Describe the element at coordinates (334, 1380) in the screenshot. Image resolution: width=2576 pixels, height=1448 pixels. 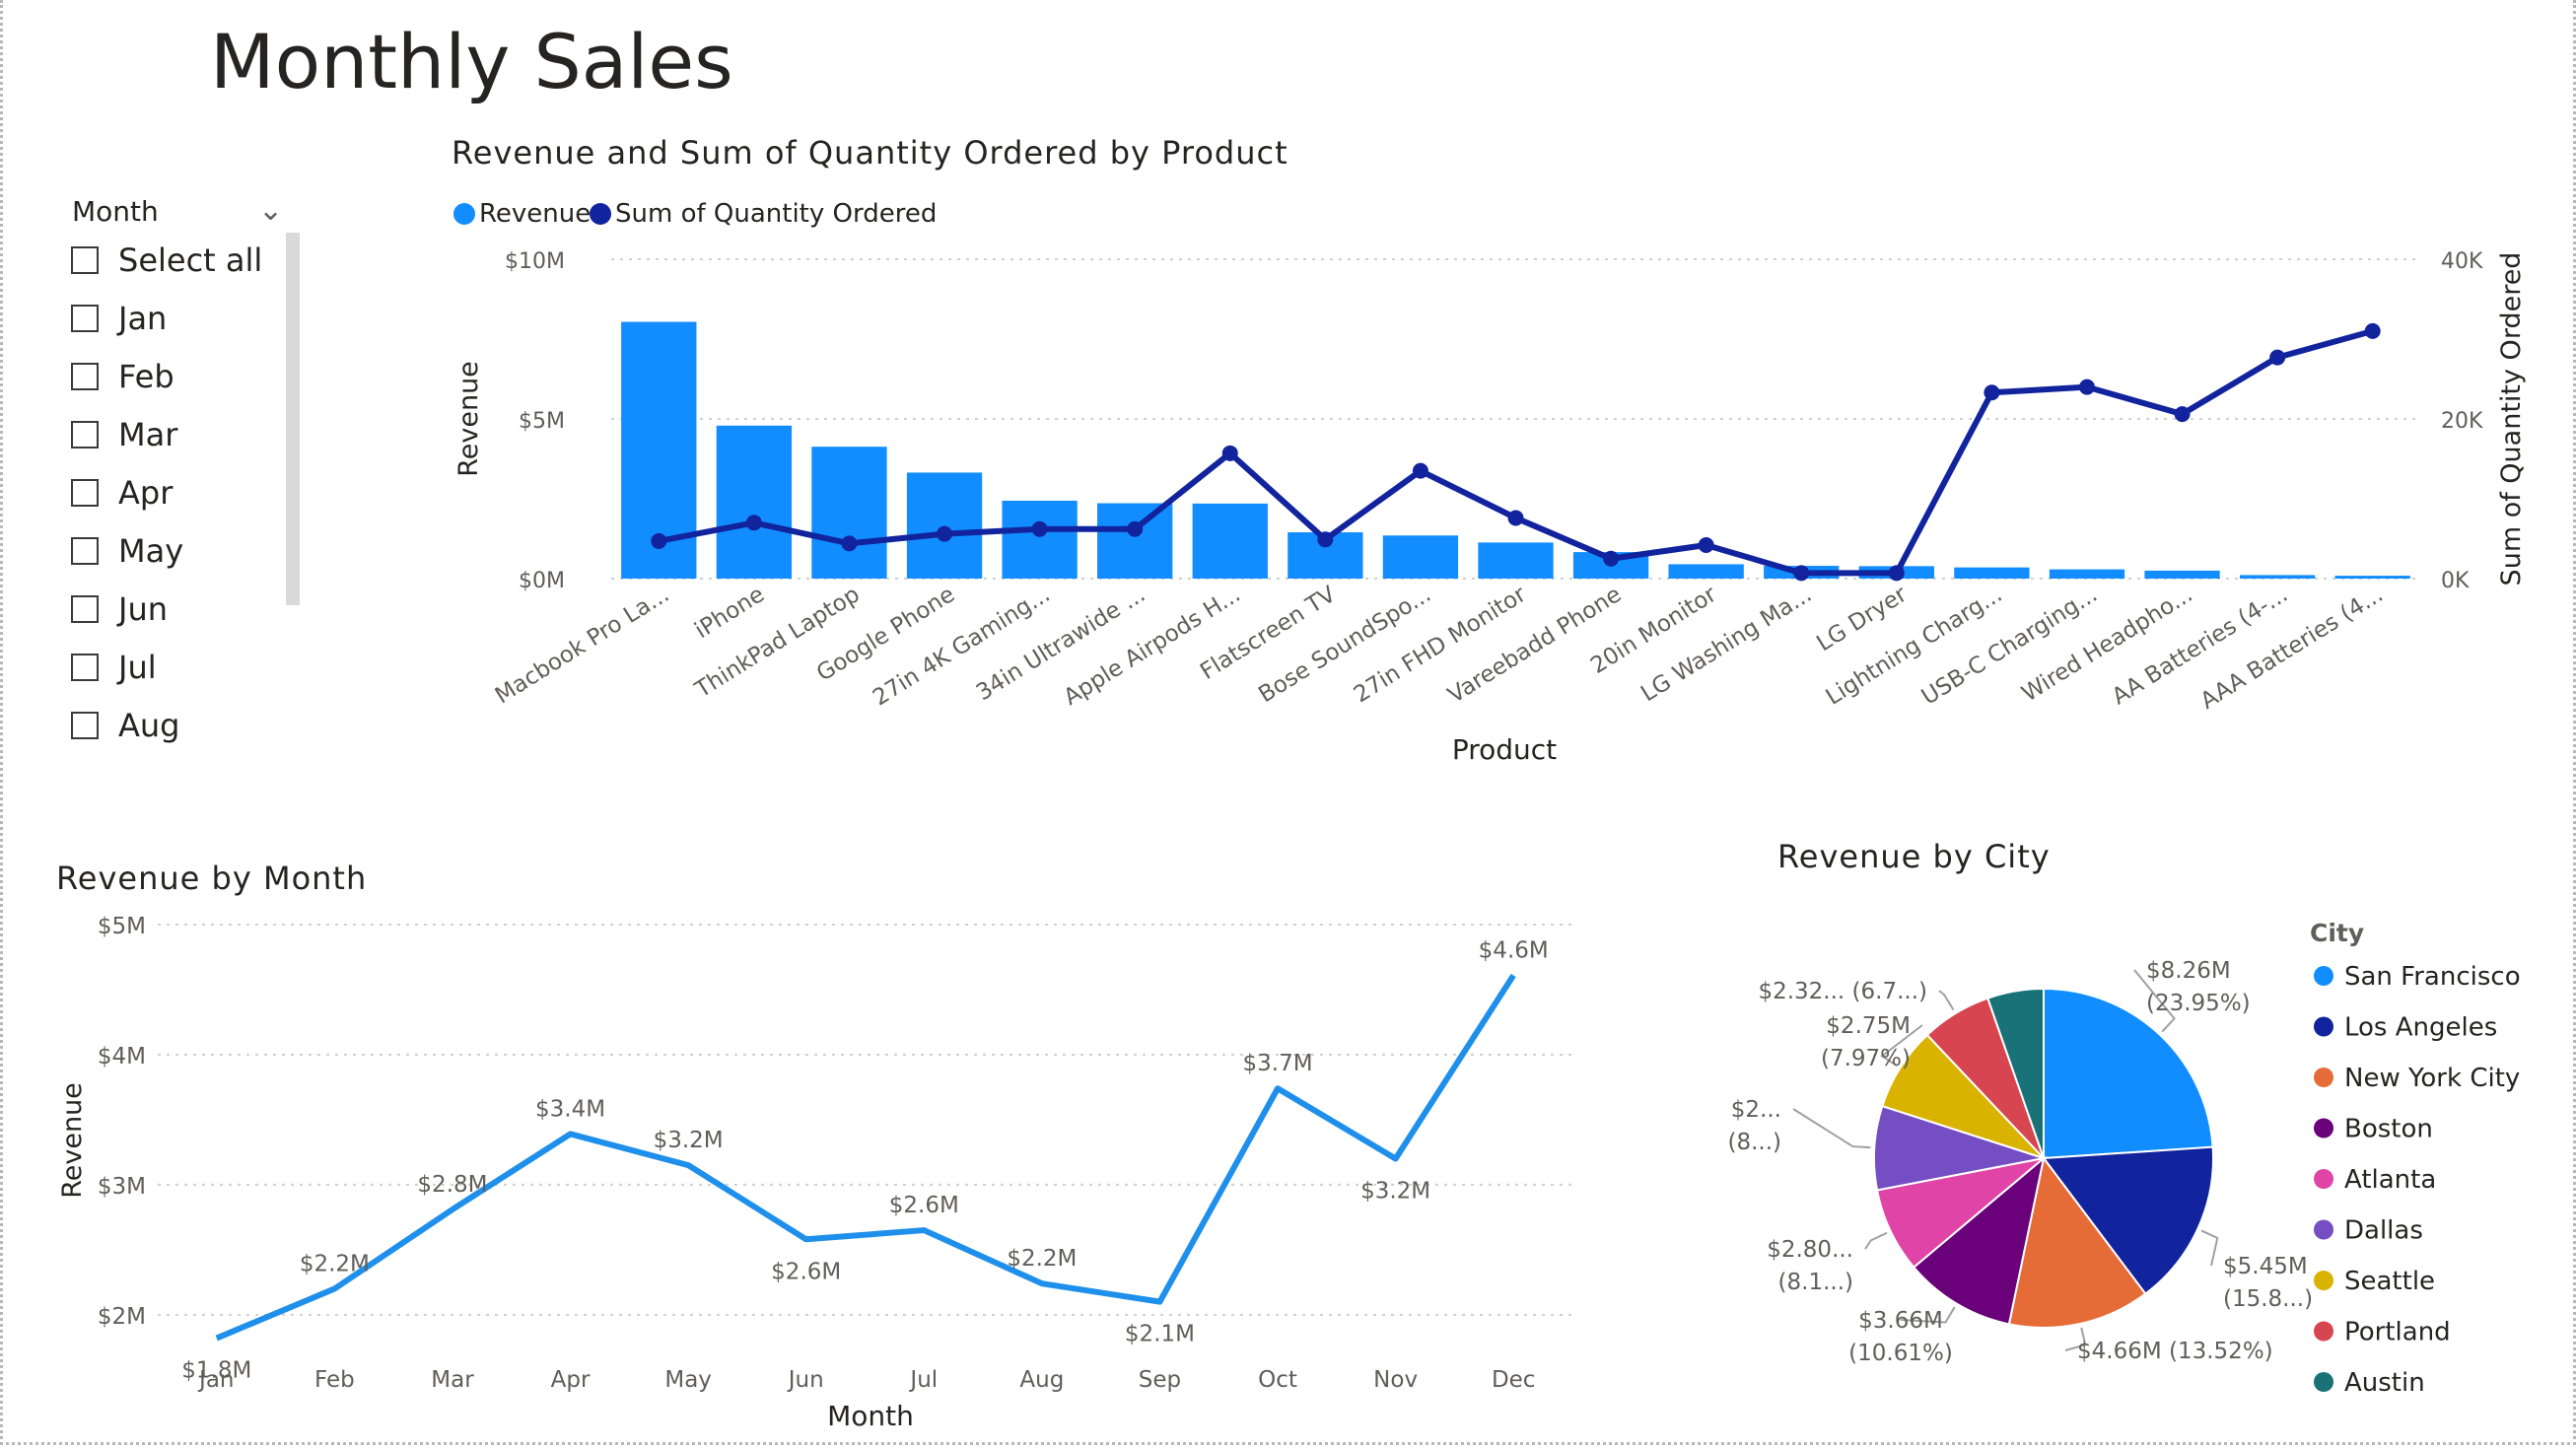
I see `x-tick-label: Feb` at that location.